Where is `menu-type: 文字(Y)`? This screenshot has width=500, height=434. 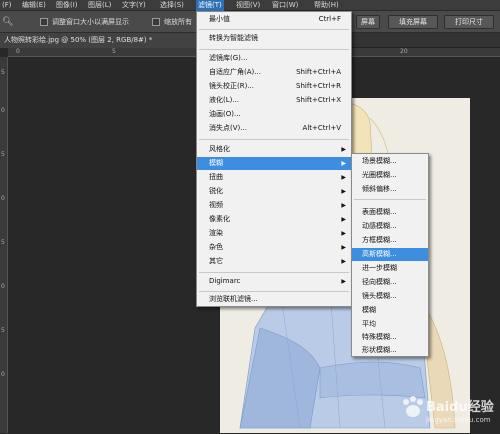 menu-type: 文字(Y) is located at coordinates (134, 5).